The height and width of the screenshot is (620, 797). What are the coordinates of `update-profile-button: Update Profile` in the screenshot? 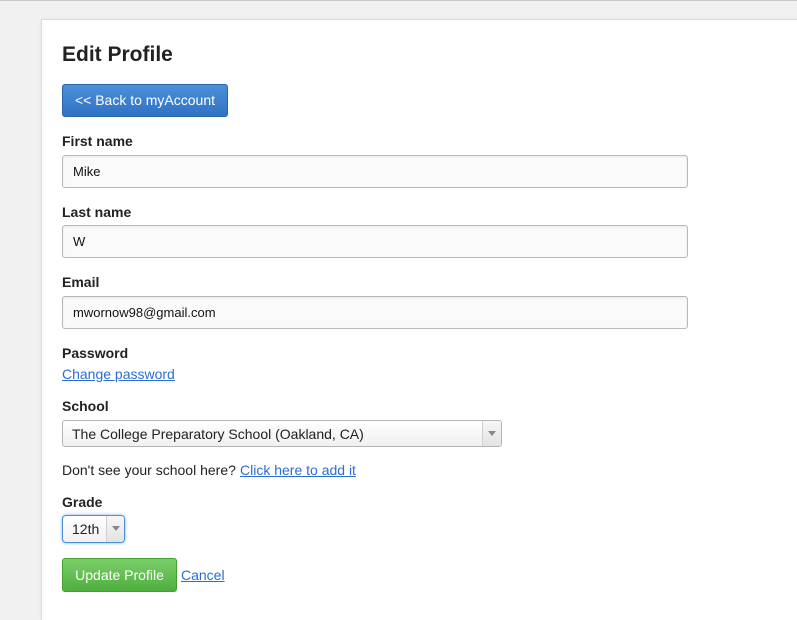 It's located at (119, 575).